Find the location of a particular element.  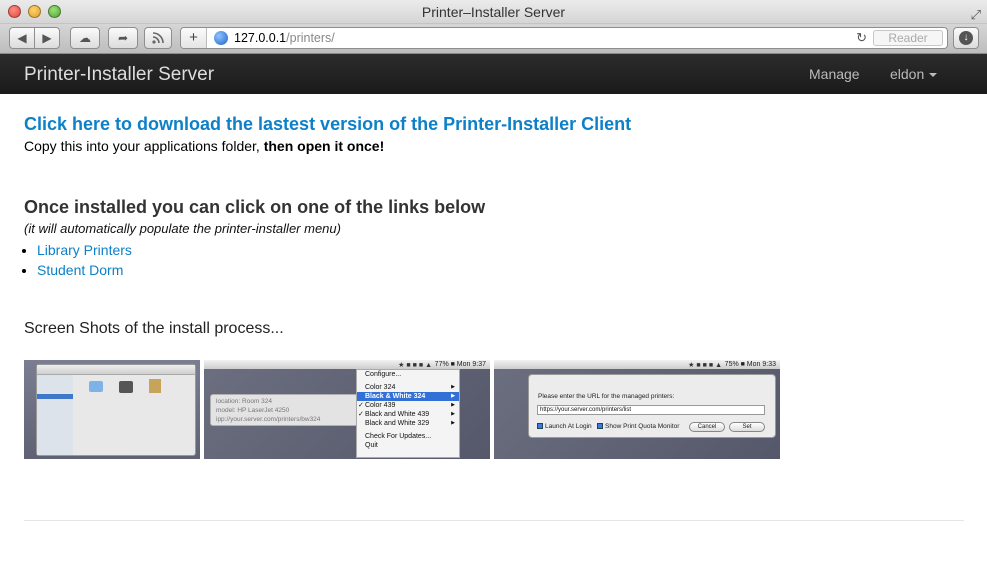

zoom-window-button is located at coordinates (54, 11).